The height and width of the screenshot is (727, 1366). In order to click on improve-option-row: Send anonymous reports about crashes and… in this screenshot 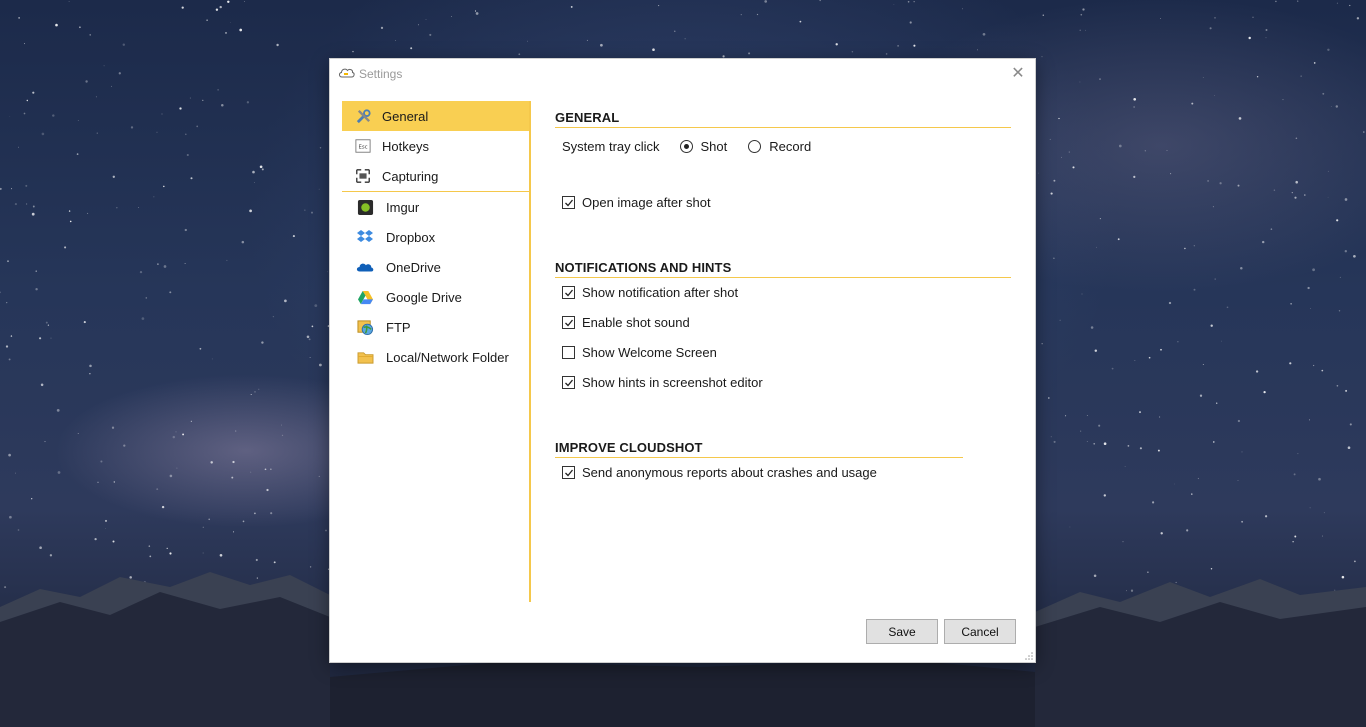, I will do `click(719, 472)`.